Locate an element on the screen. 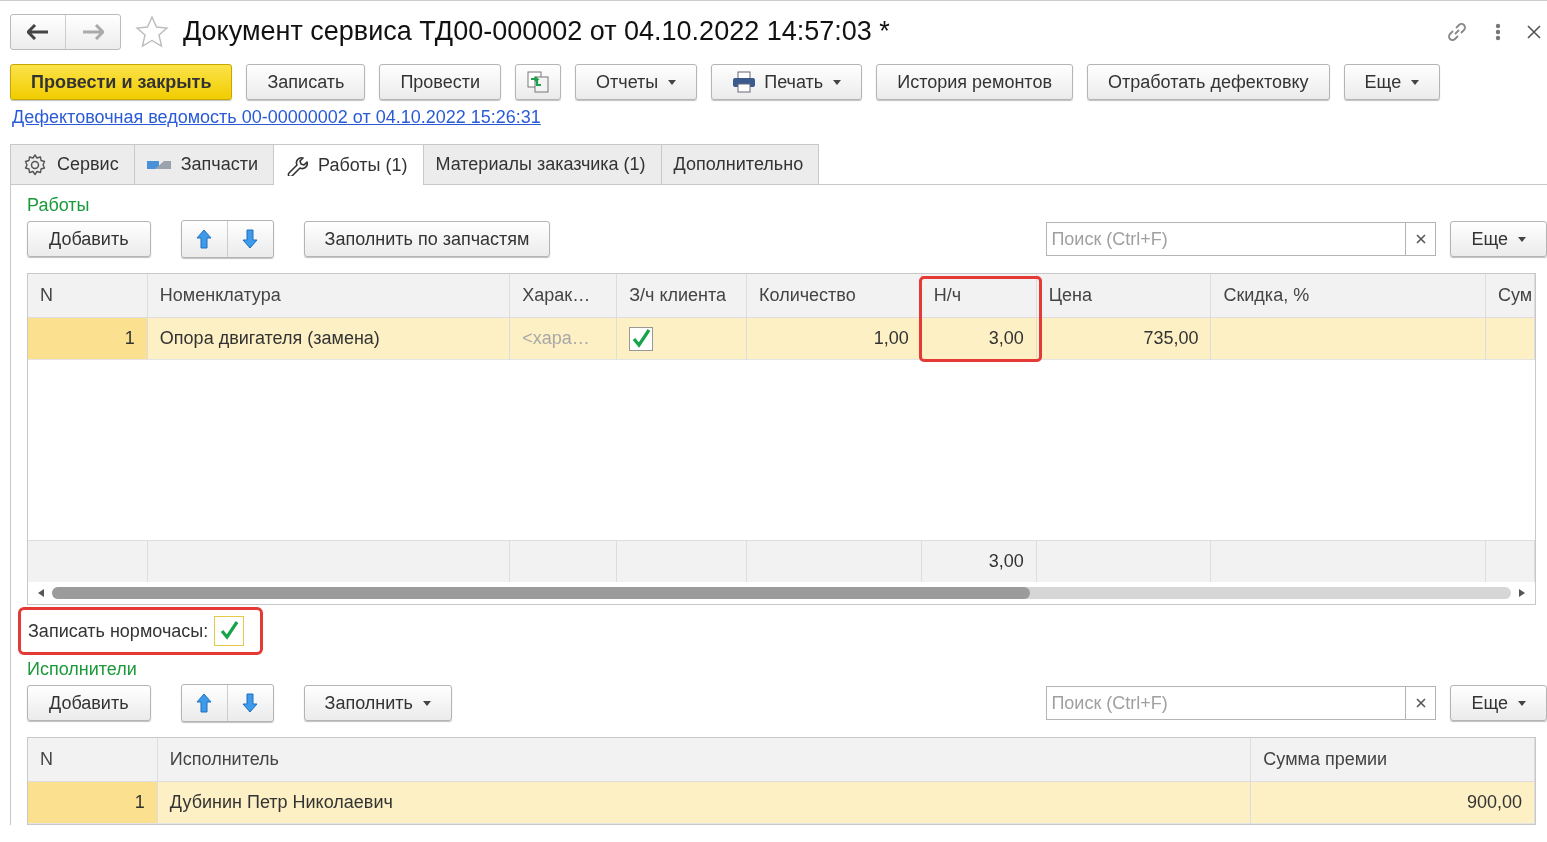 The image size is (1547, 842). more-icon is located at coordinates (1498, 31).